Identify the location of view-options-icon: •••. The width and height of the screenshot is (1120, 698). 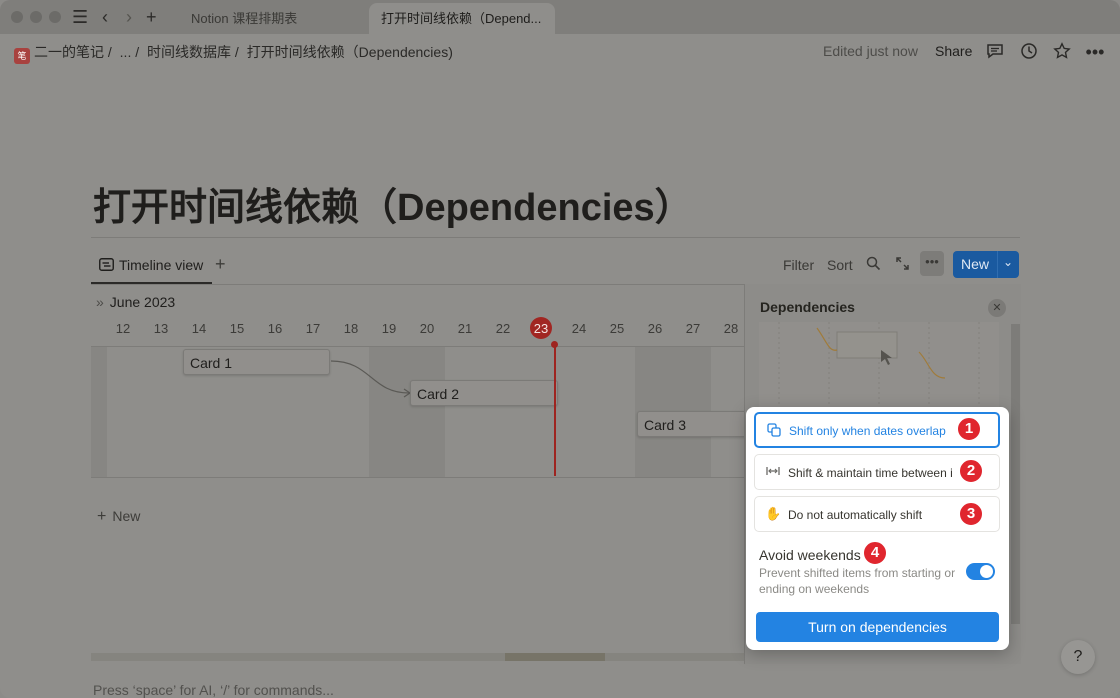
(932, 263).